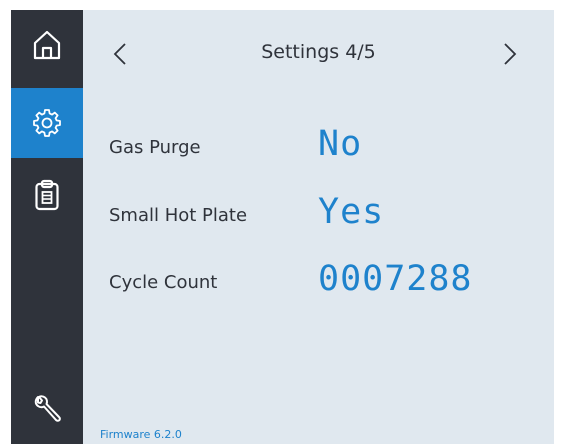  Describe the element at coordinates (141, 434) in the screenshot. I see `firmware-version: Firmware 6.2.0` at that location.